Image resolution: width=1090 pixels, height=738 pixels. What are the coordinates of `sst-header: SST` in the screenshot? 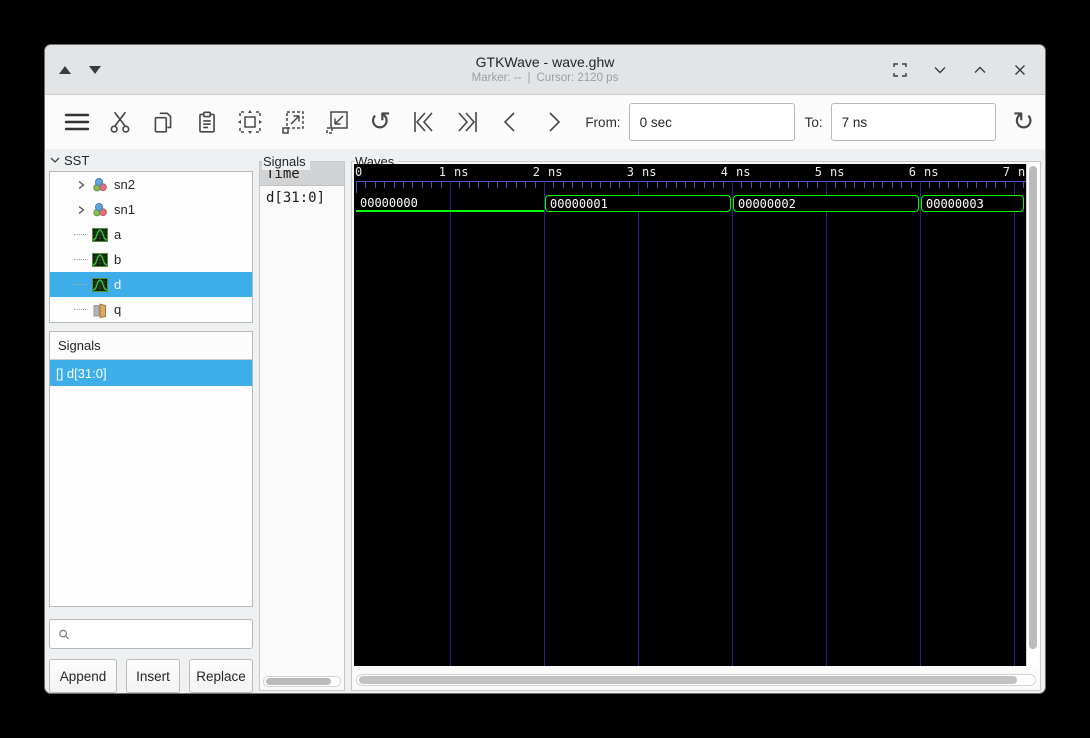 It's located at (151, 160).